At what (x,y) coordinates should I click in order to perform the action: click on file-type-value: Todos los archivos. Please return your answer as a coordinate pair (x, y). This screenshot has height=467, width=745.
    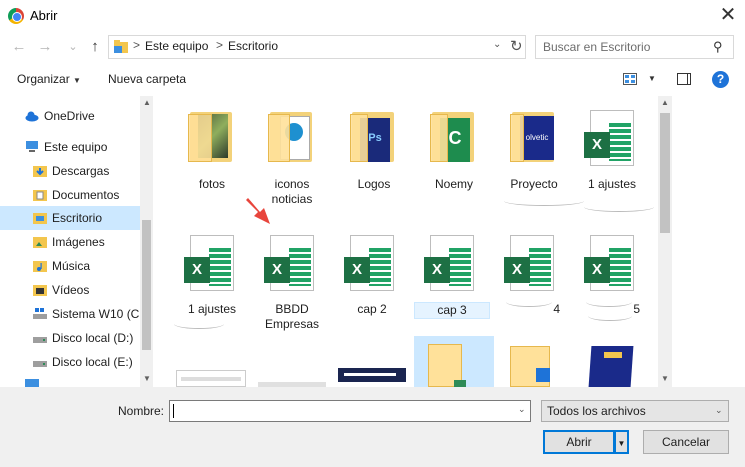
    Looking at the image, I should click on (596, 411).